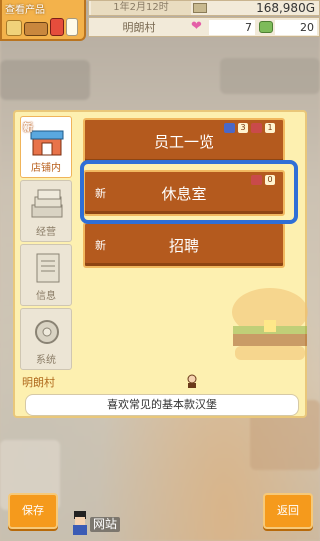 This screenshot has width=320, height=541. I want to click on tab-label: 信息, so click(46, 296).